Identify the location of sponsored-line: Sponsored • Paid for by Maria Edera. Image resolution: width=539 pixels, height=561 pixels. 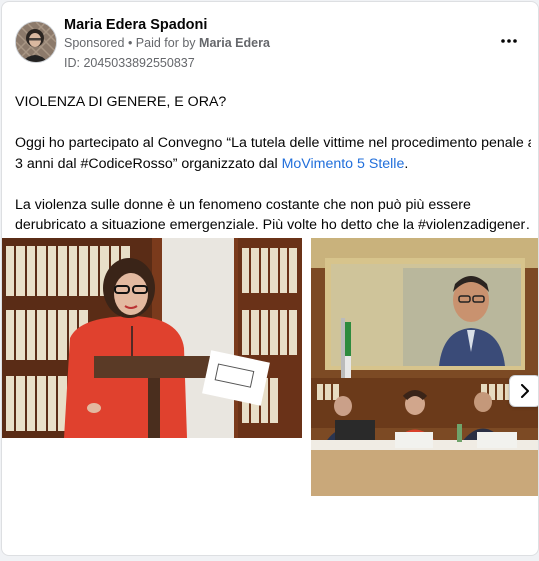
(167, 43).